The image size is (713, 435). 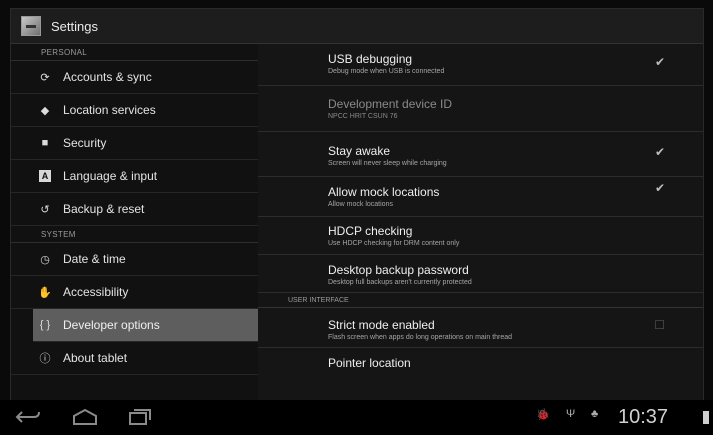 I want to click on sidebar-item-backup-reset: ↺ Backup & reset, so click(x=134, y=209).